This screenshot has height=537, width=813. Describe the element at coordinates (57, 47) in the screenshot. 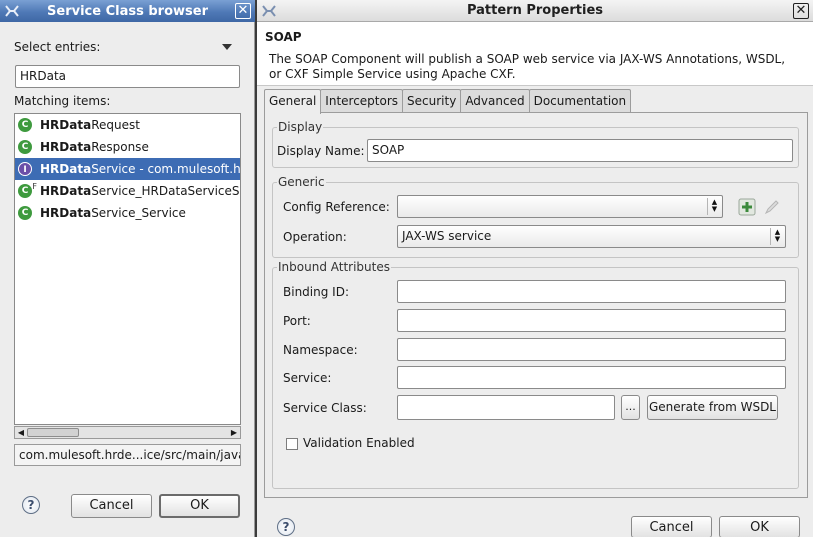

I see `select-entries-label: Select entries:` at that location.